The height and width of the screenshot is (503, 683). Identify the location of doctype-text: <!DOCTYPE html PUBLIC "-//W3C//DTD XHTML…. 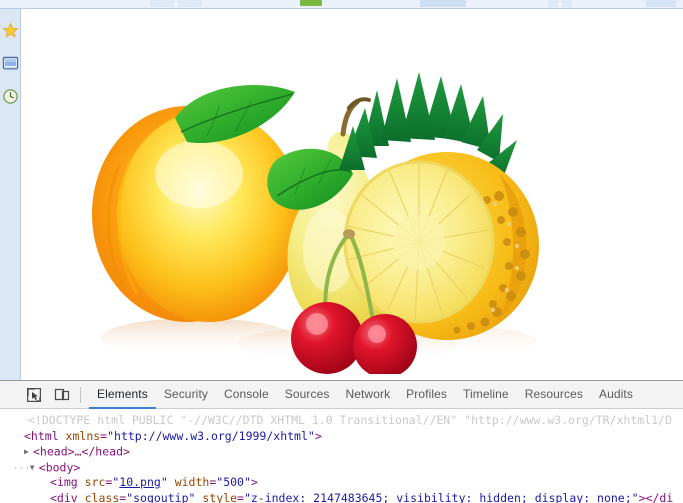
(350, 420).